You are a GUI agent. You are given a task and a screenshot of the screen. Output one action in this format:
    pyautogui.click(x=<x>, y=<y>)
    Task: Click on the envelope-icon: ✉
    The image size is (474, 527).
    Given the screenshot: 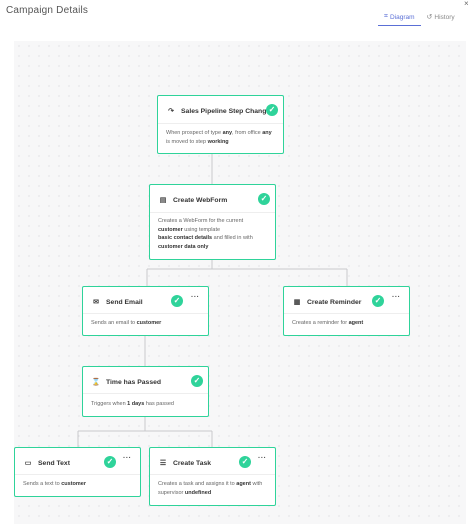 What is the action you would take?
    pyautogui.click(x=96, y=302)
    